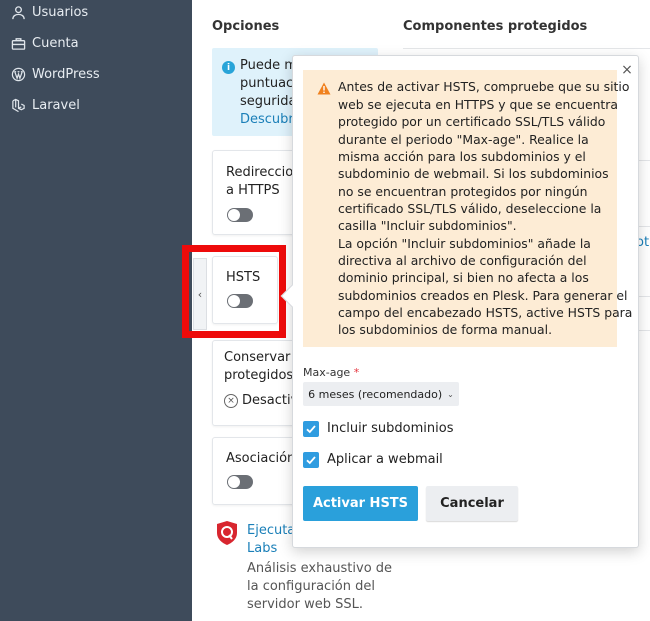  I want to click on sidebar-item-label: WordPress, so click(66, 74).